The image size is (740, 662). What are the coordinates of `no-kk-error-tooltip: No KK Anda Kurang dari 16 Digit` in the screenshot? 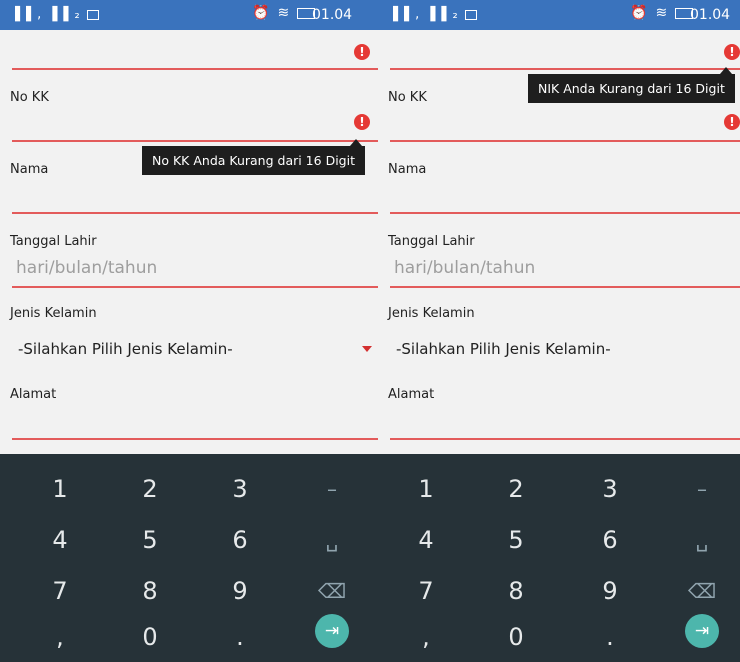 It's located at (253, 160).